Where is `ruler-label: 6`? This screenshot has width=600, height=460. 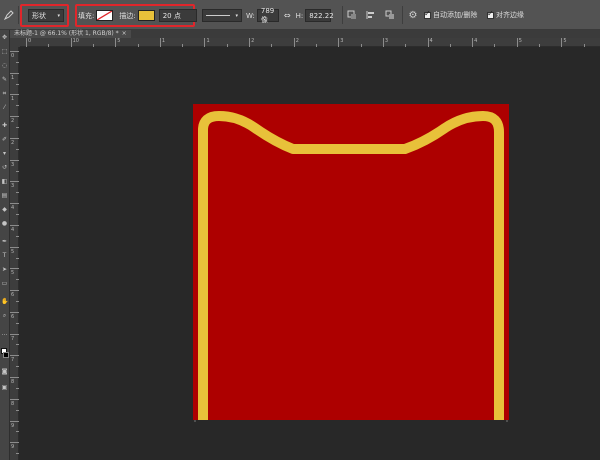 ruler-label: 6 is located at coordinates (13, 295).